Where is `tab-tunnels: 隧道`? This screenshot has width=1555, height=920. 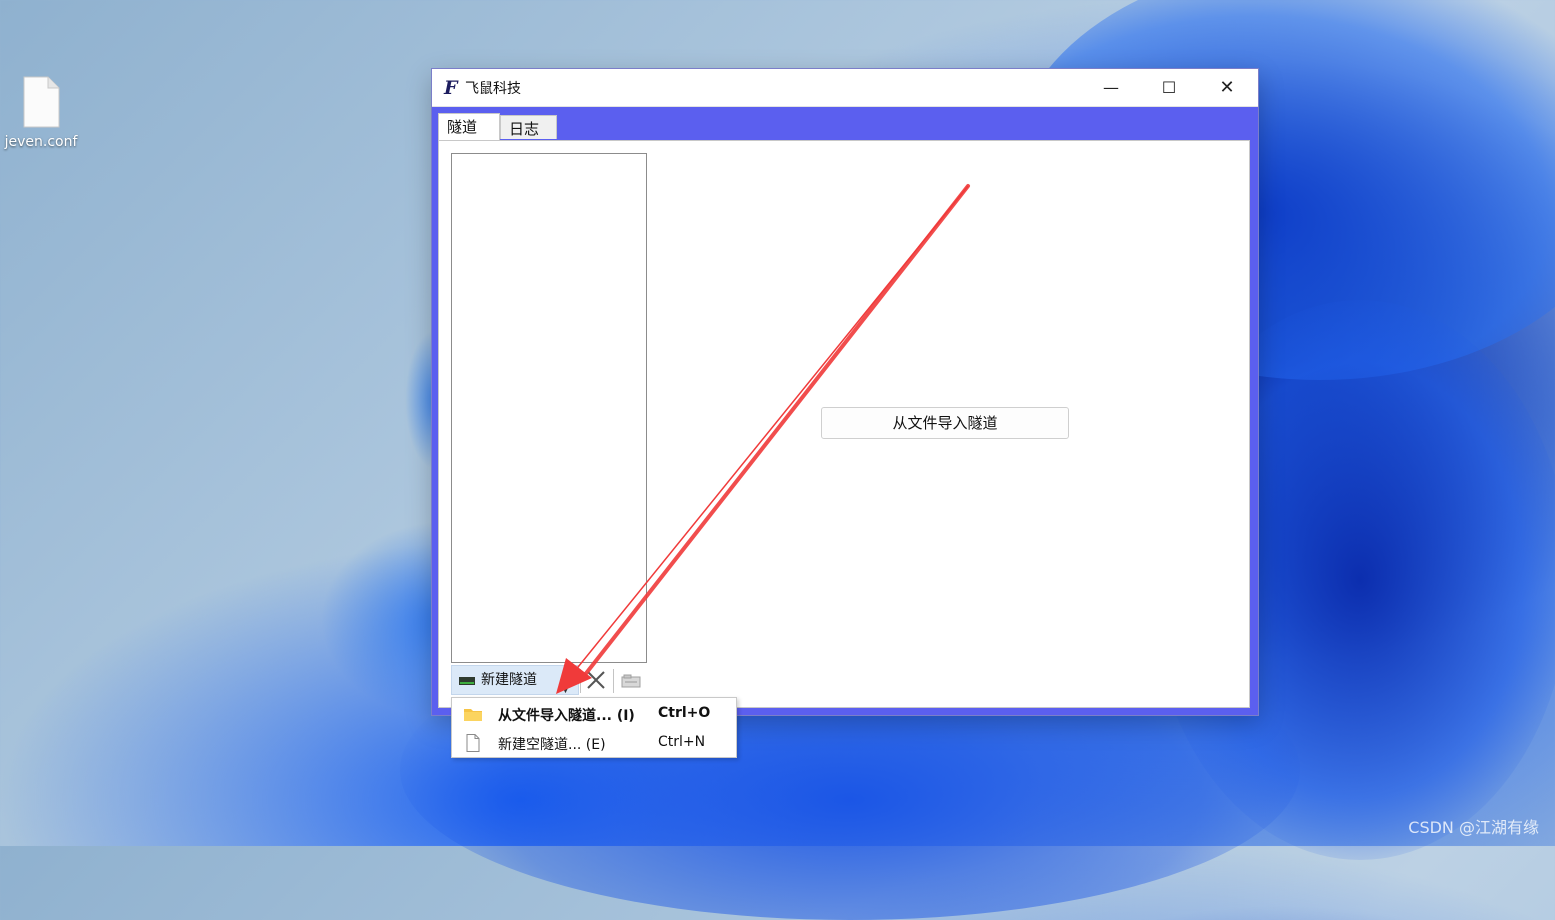 tab-tunnels: 隧道 is located at coordinates (469, 127).